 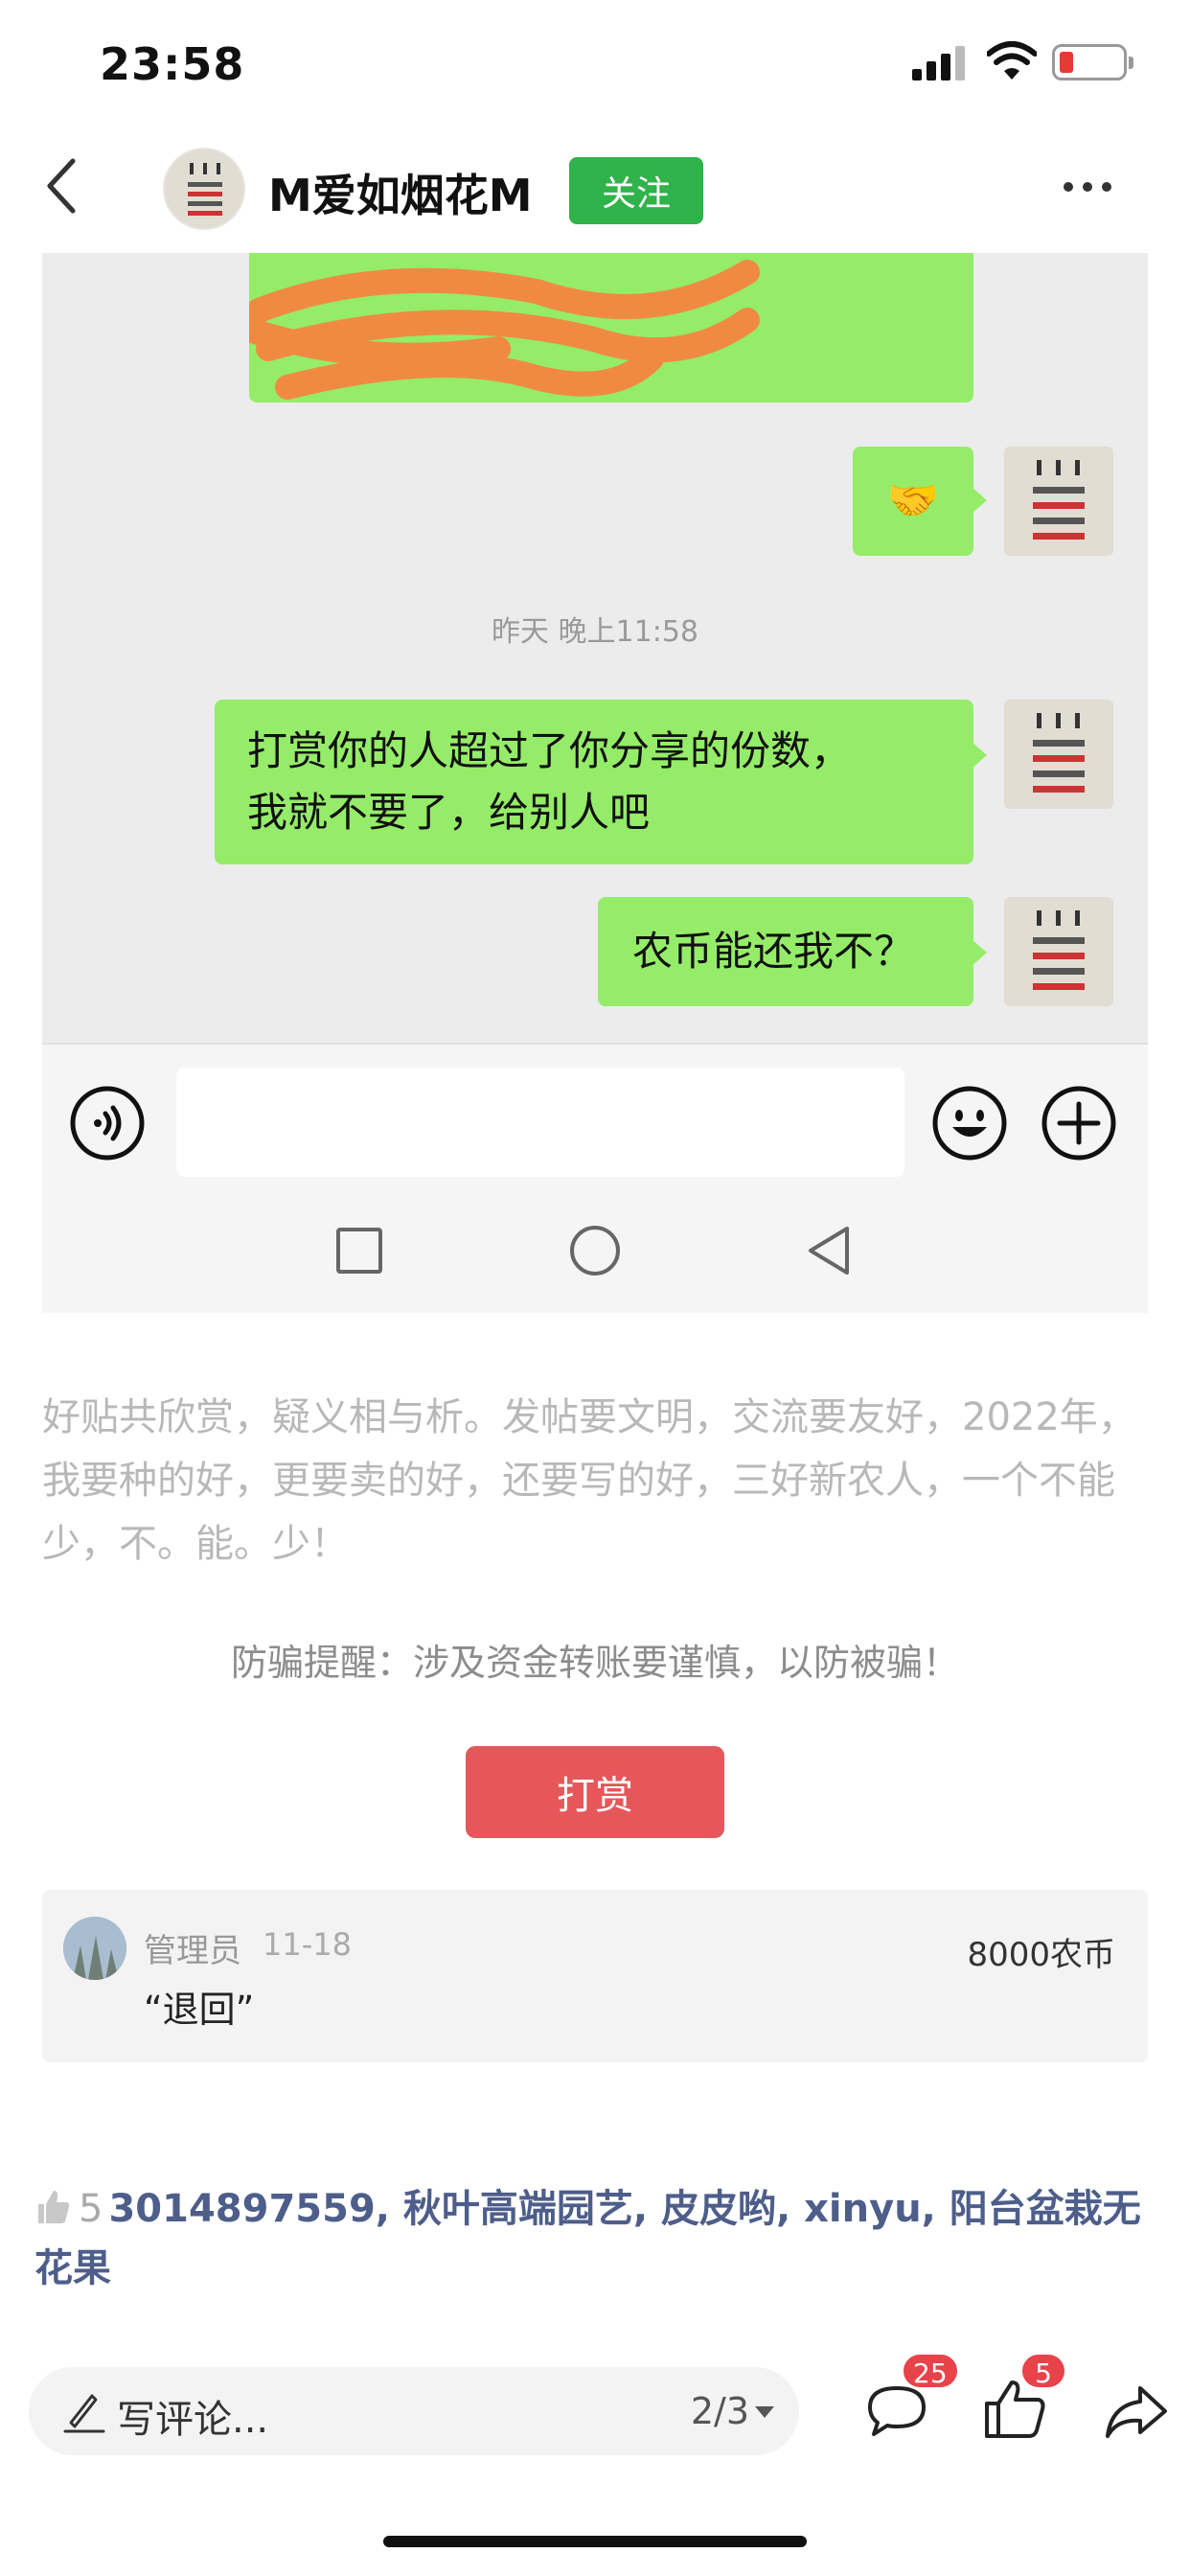 What do you see at coordinates (540, 1122) in the screenshot?
I see `chat-input-field` at bounding box center [540, 1122].